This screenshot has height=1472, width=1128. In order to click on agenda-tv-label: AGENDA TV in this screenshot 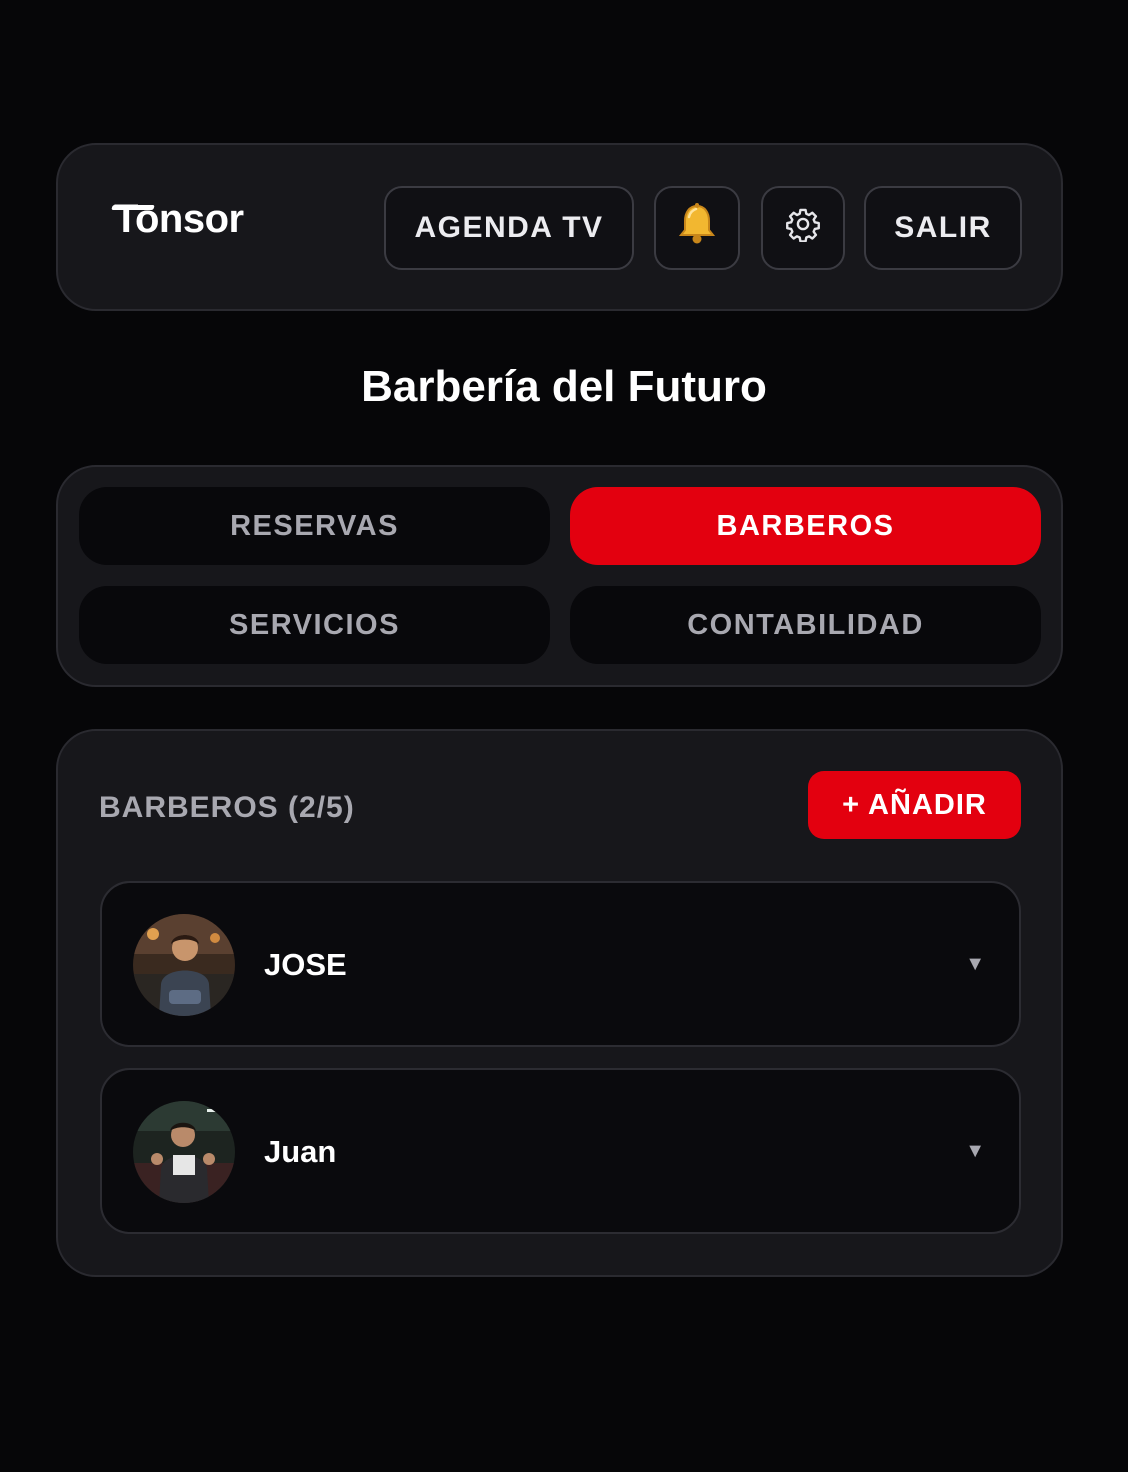, I will do `click(509, 227)`.